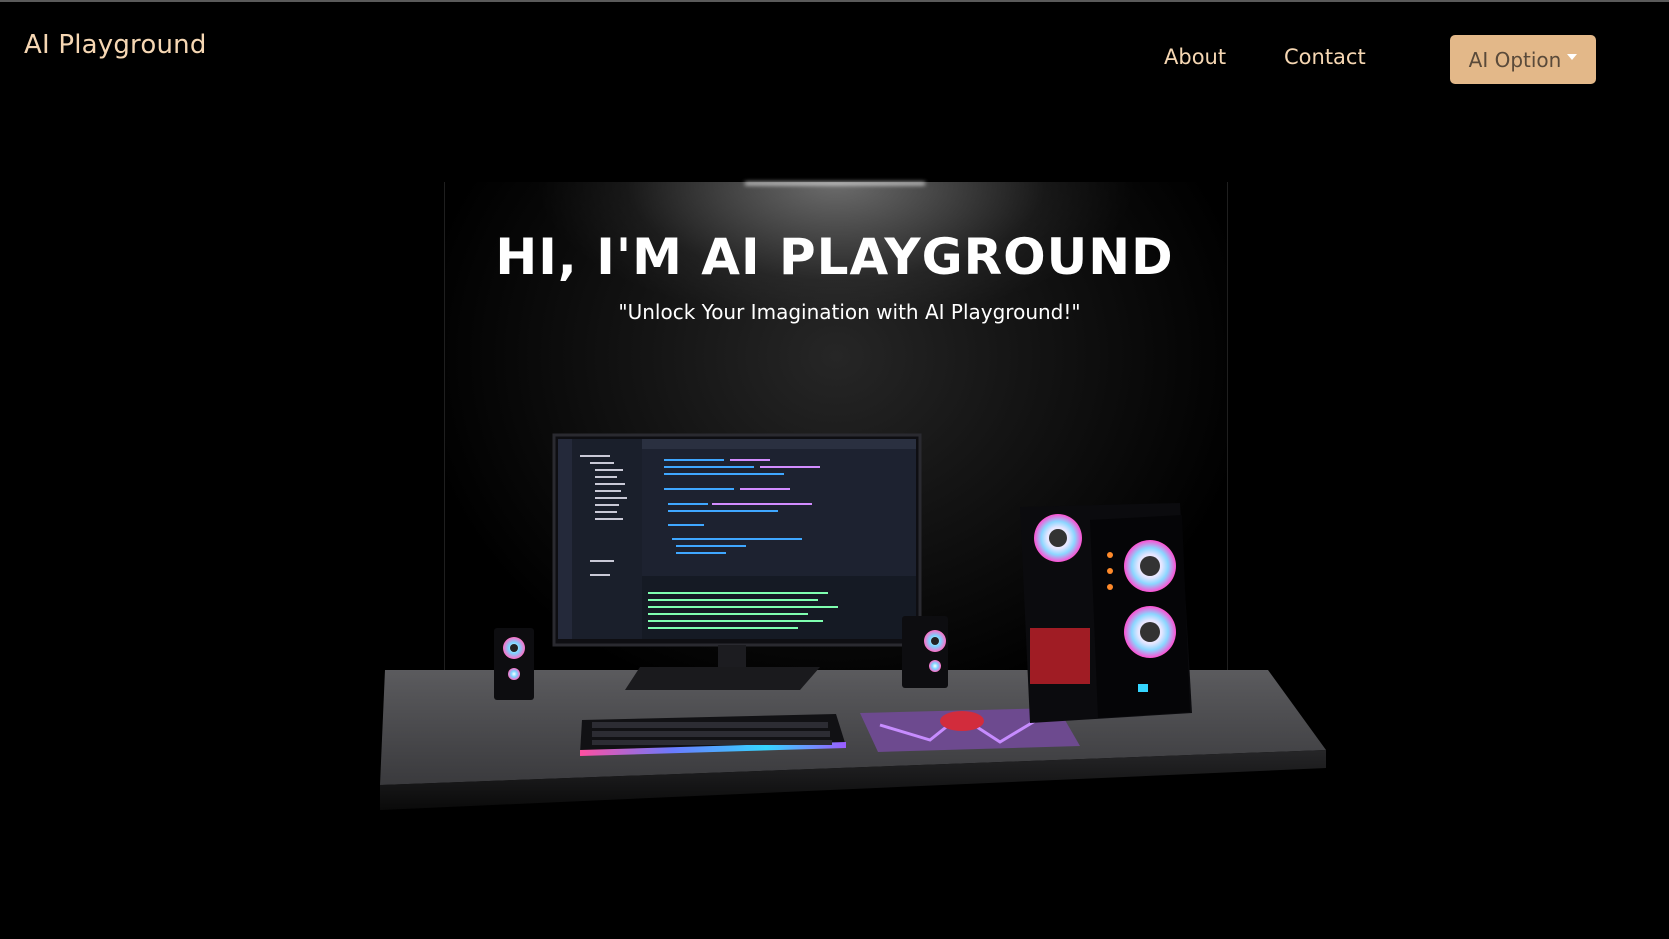 Image resolution: width=1669 pixels, height=939 pixels. I want to click on right-speaker, so click(925, 652).